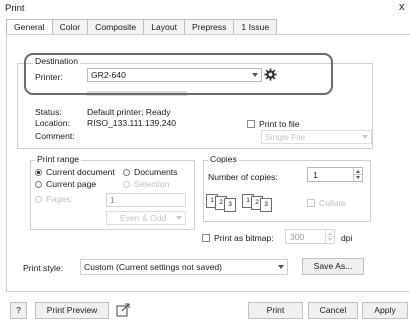 The width and height of the screenshot is (410, 325). I want to click on tab-color: Color, so click(69, 27).